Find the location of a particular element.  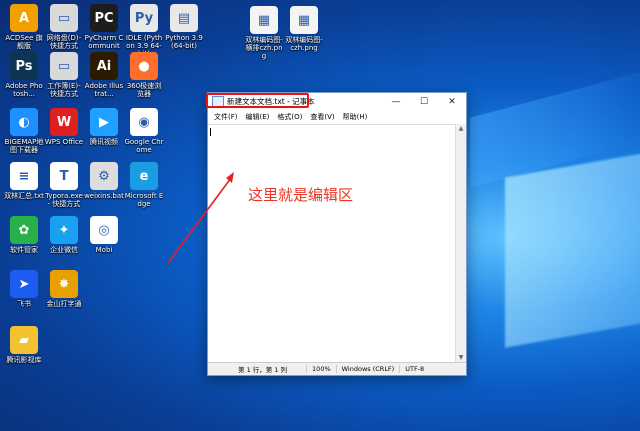

annotation-text: 这里就是编辑区 is located at coordinates (300, 194).